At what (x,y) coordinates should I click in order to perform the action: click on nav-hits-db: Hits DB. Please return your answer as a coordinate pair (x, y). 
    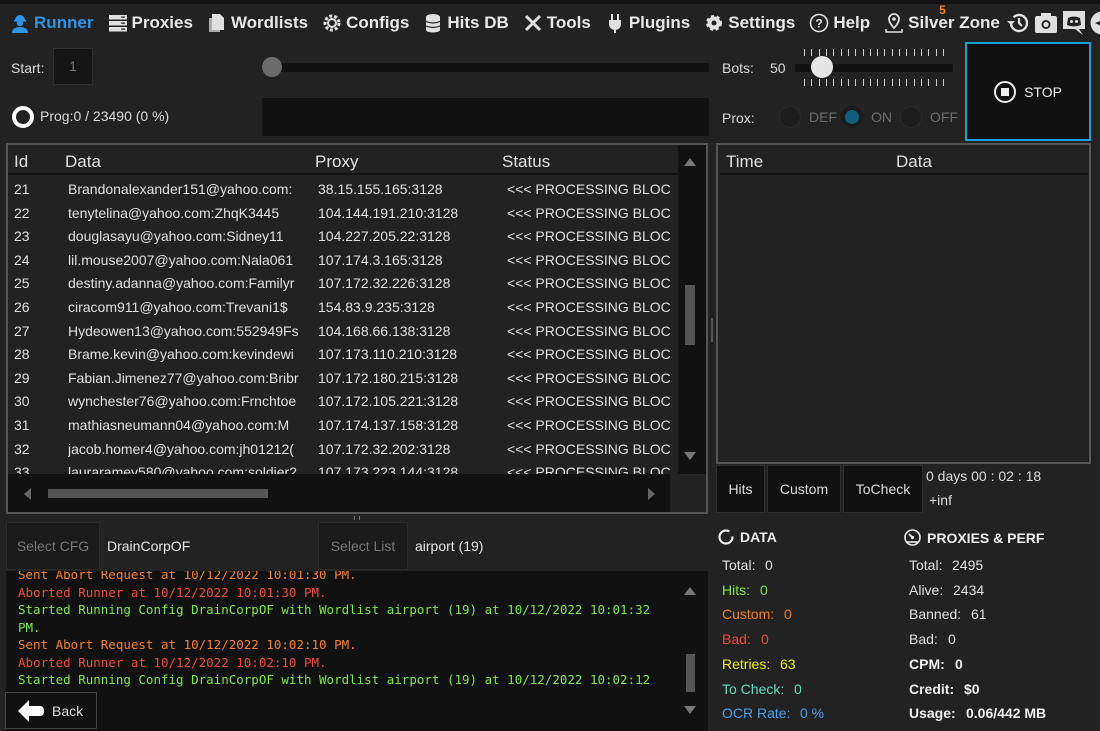
    Looking at the image, I should click on (466, 23).